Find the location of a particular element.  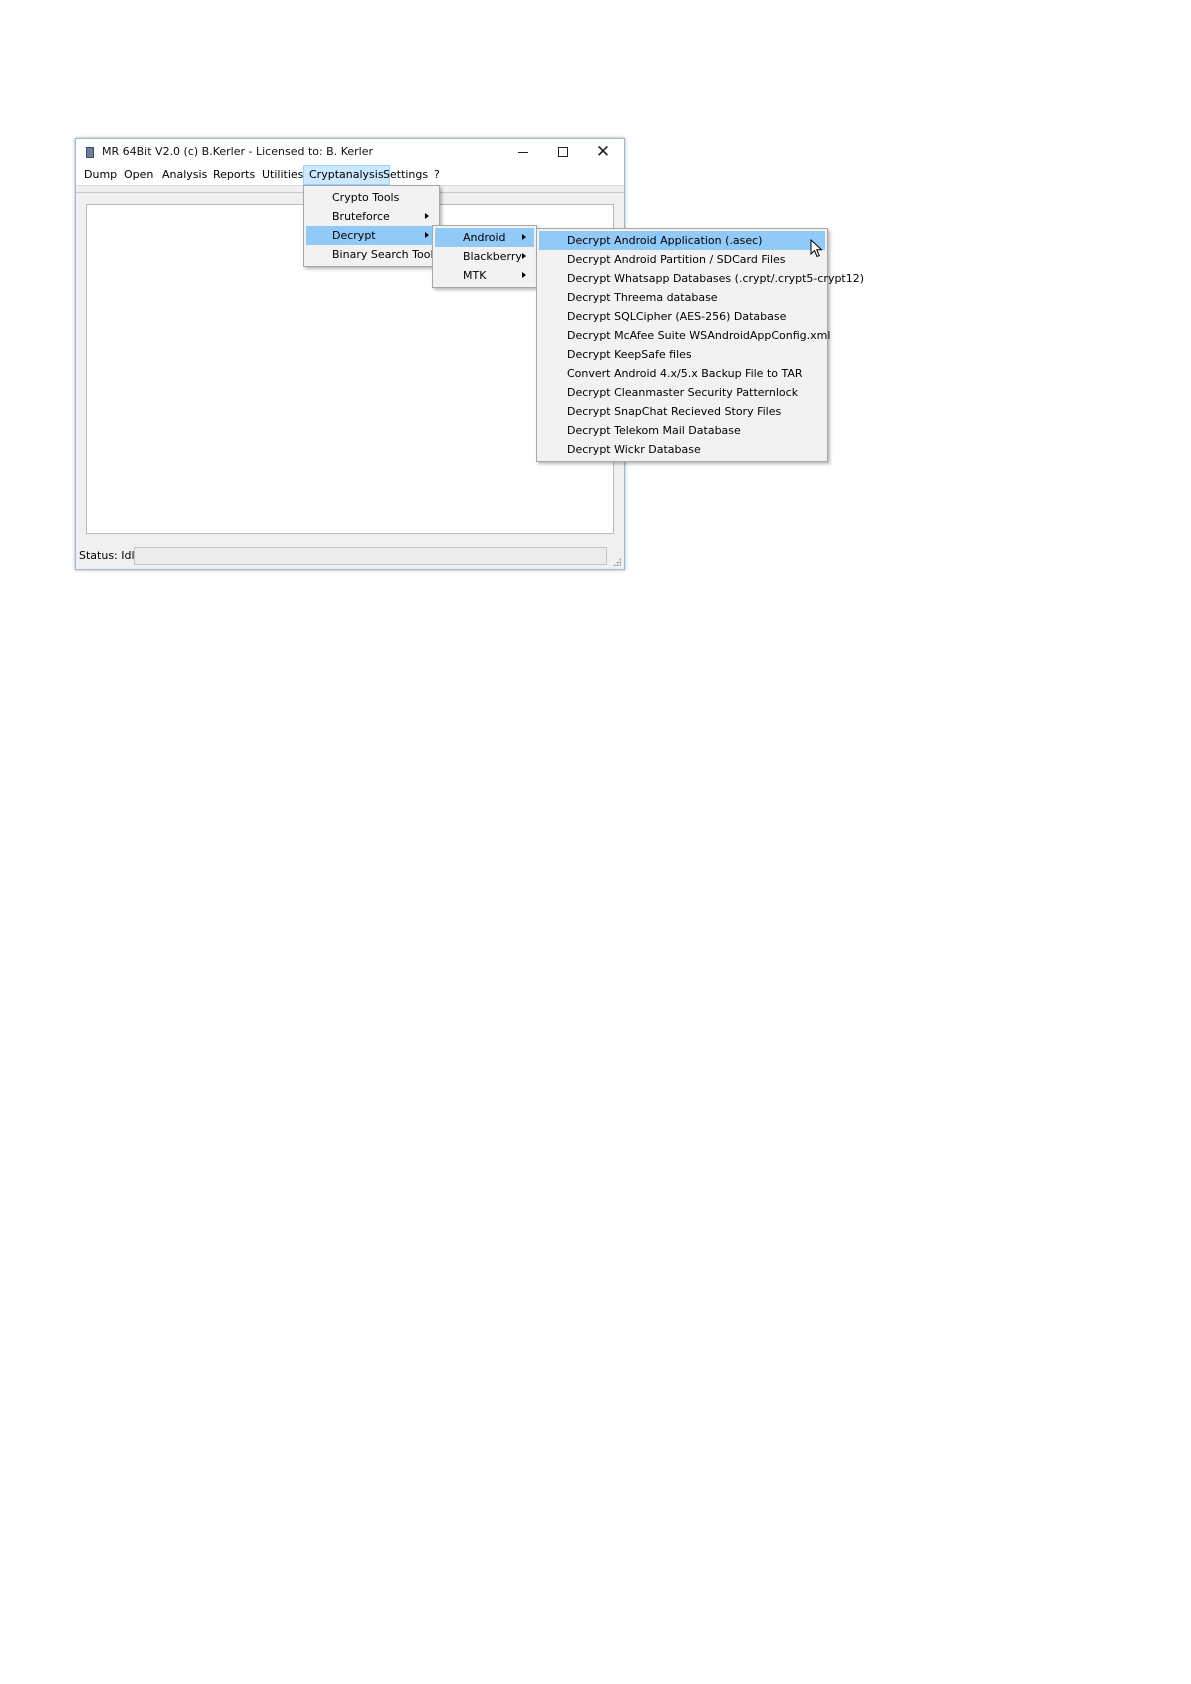

mouse-cursor-icon is located at coordinates (816, 248).